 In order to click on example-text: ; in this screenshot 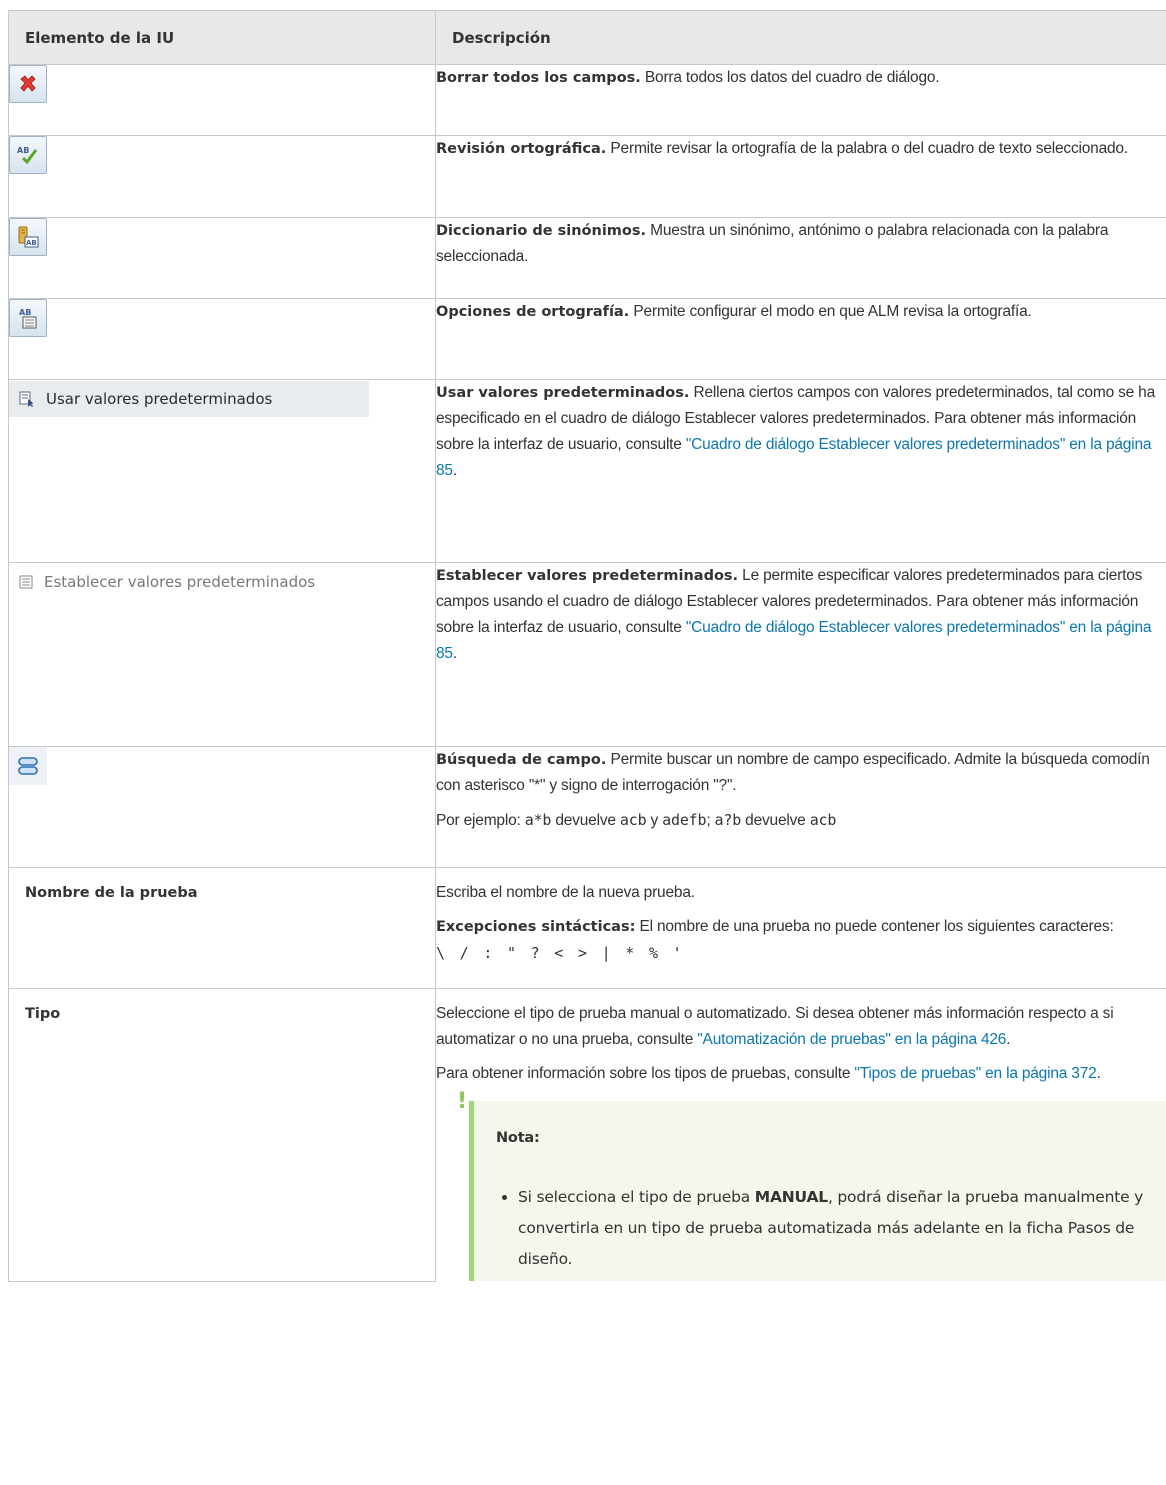, I will do `click(710, 820)`.